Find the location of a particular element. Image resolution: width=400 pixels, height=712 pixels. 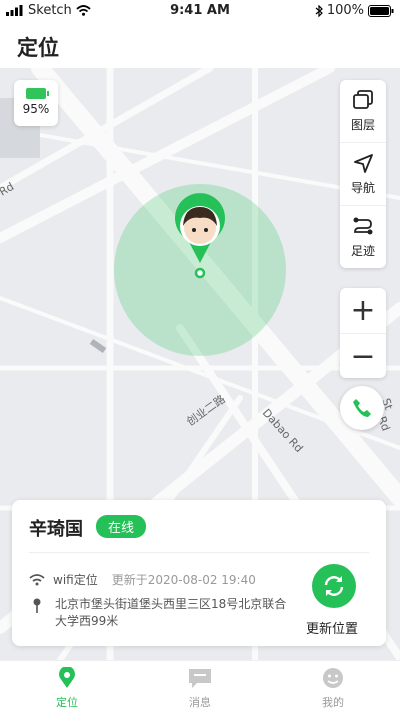

tab-profile-label: 我的 is located at coordinates (333, 702).